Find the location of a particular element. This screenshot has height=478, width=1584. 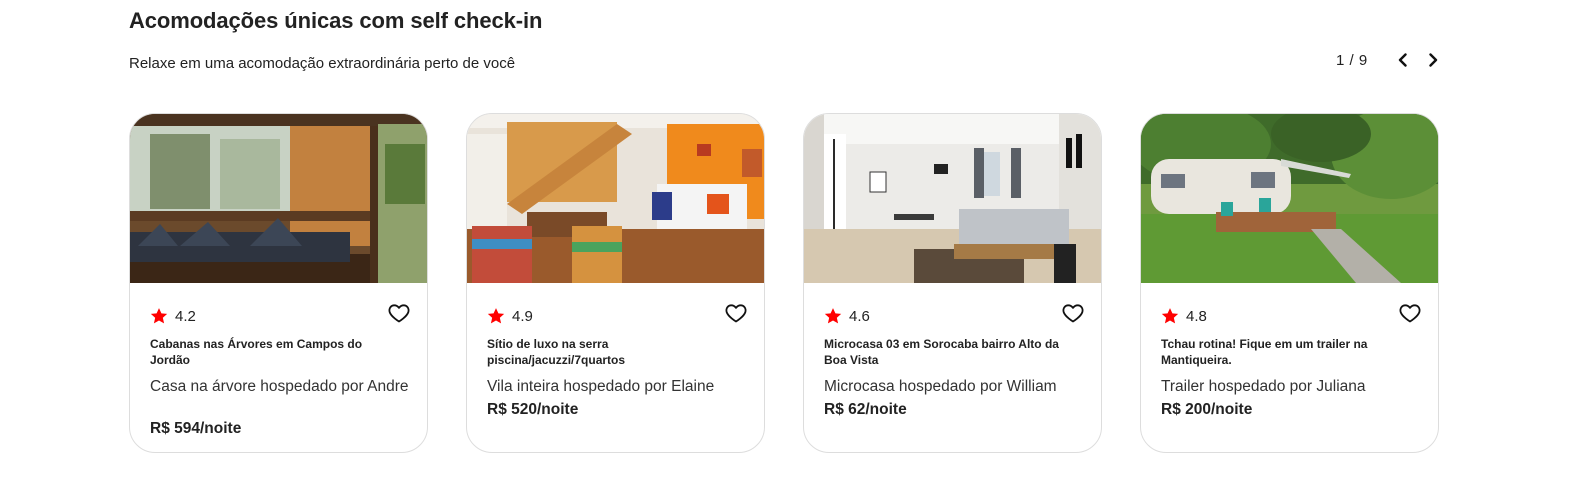

prev-button is located at coordinates (1403, 60).